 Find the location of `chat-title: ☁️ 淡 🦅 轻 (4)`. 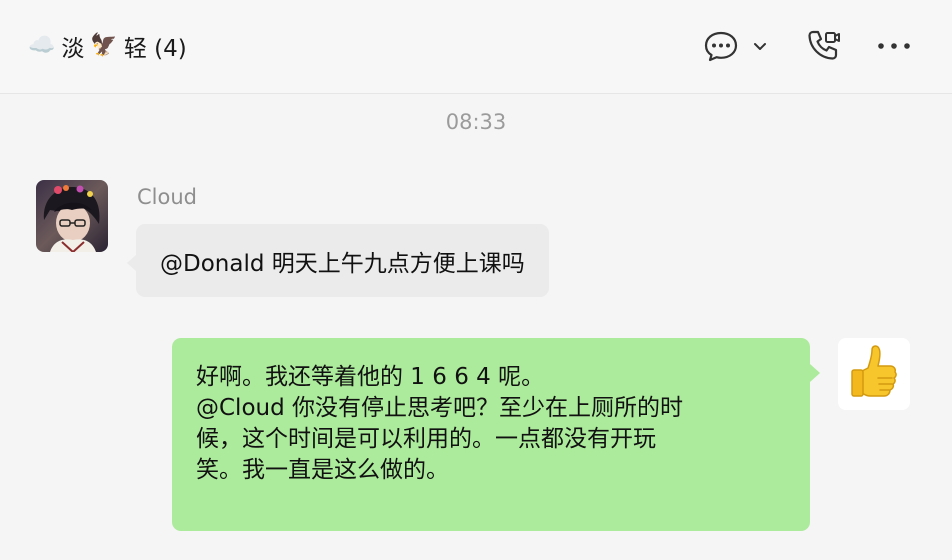

chat-title: ☁️ 淡 🦅 轻 (4) is located at coordinates (107, 46).